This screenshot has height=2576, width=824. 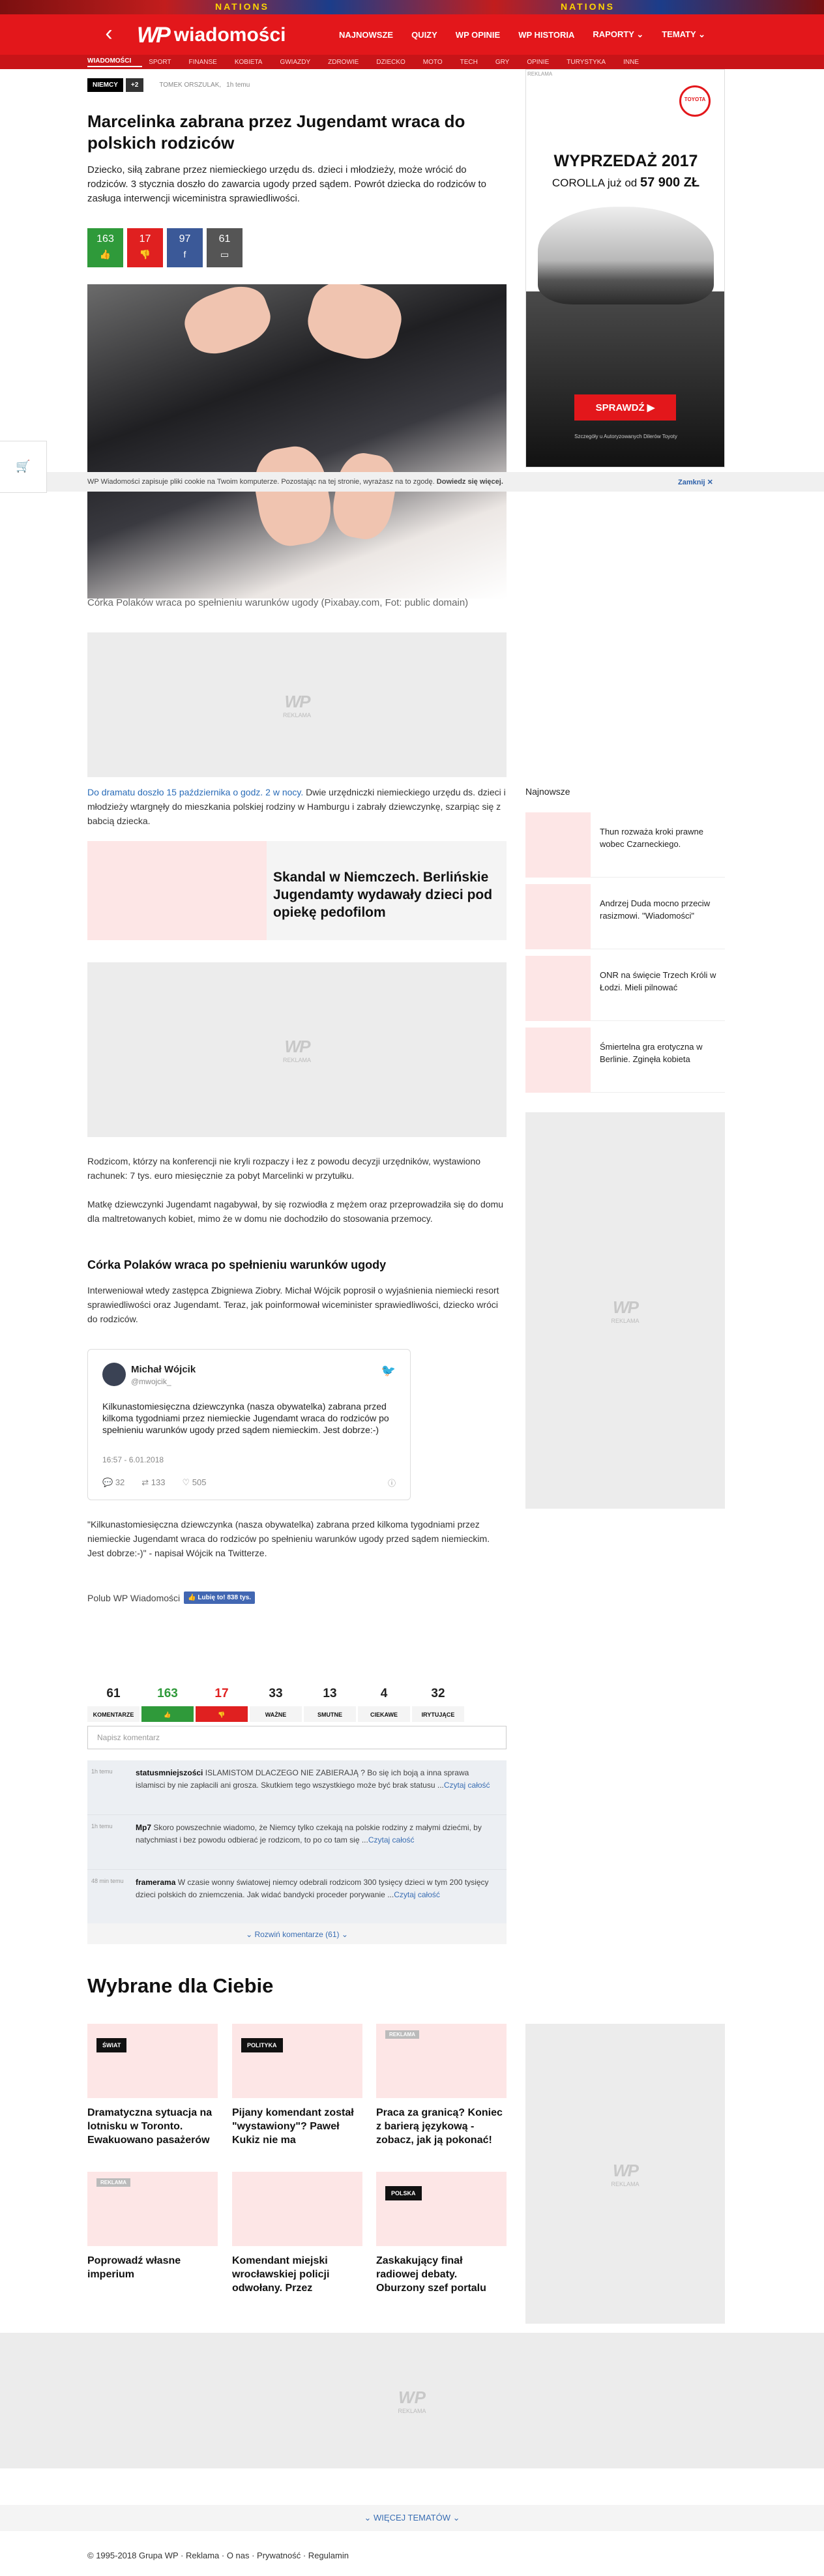 What do you see at coordinates (180, 1985) in the screenshot?
I see `picks-title: Wybrane dla Ciebie` at bounding box center [180, 1985].